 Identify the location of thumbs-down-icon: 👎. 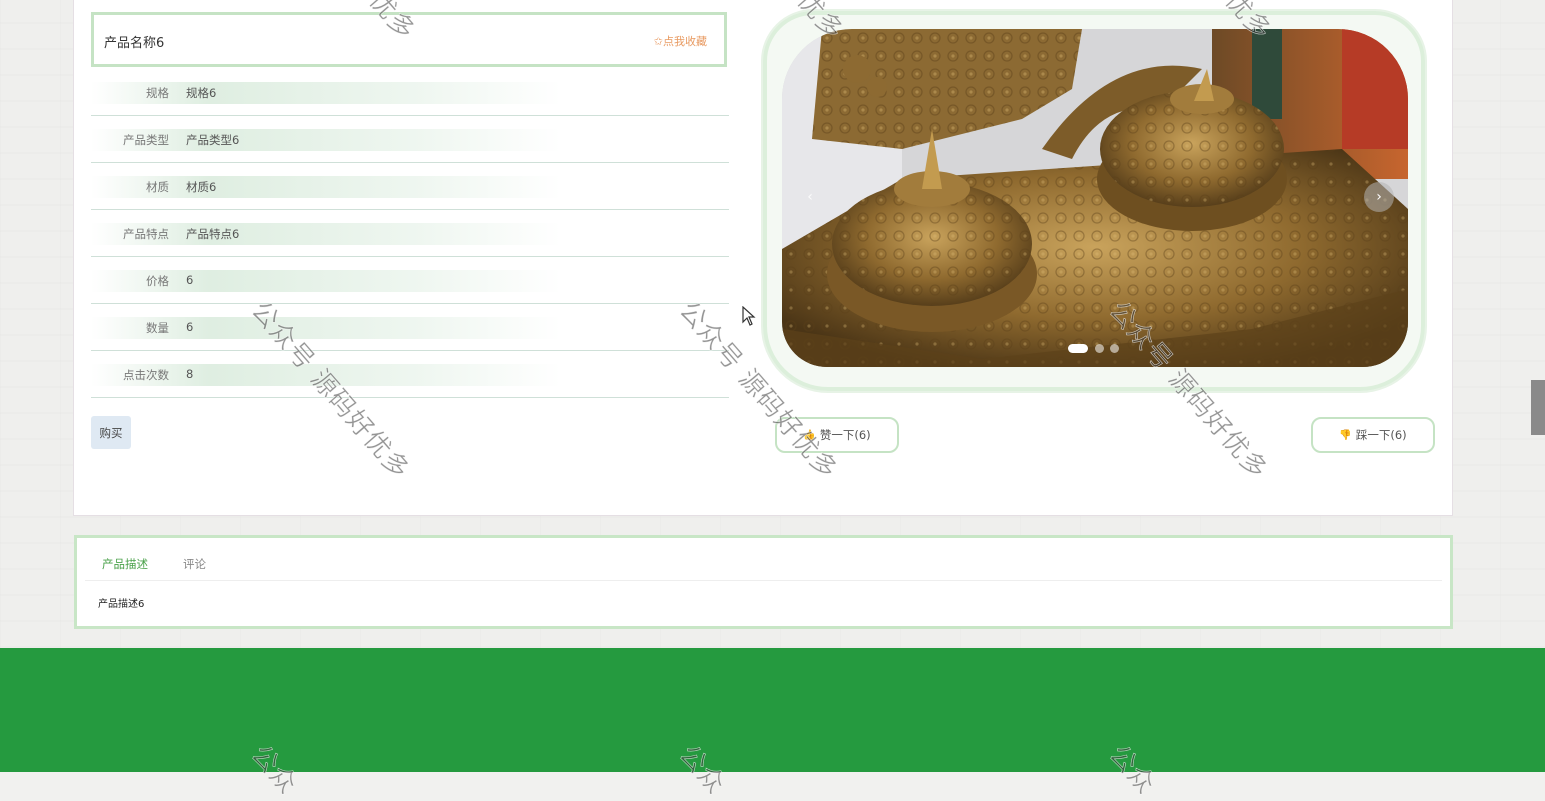
(1345, 435).